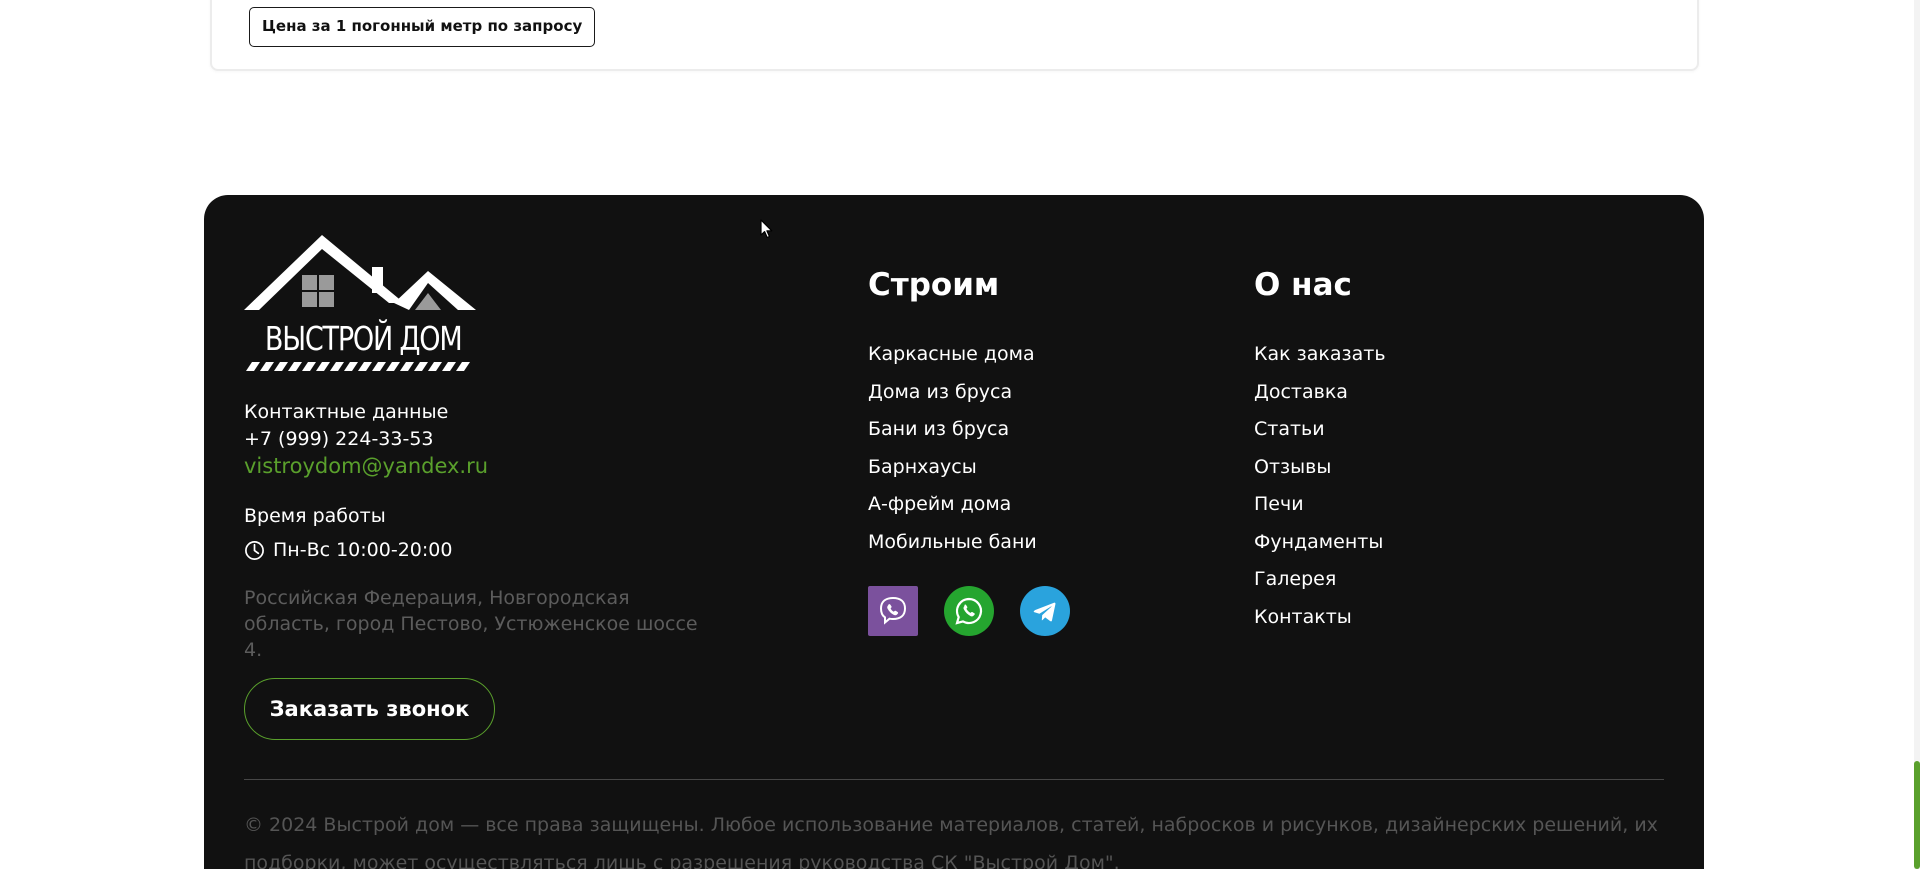  I want to click on footer-link-foundations: Фундаменты, so click(1320, 550).